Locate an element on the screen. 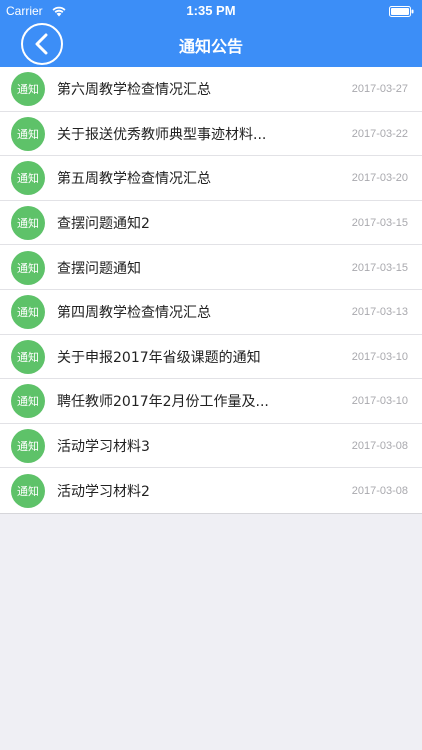 This screenshot has width=422, height=750. status-time: 1:35 PM is located at coordinates (211, 10).